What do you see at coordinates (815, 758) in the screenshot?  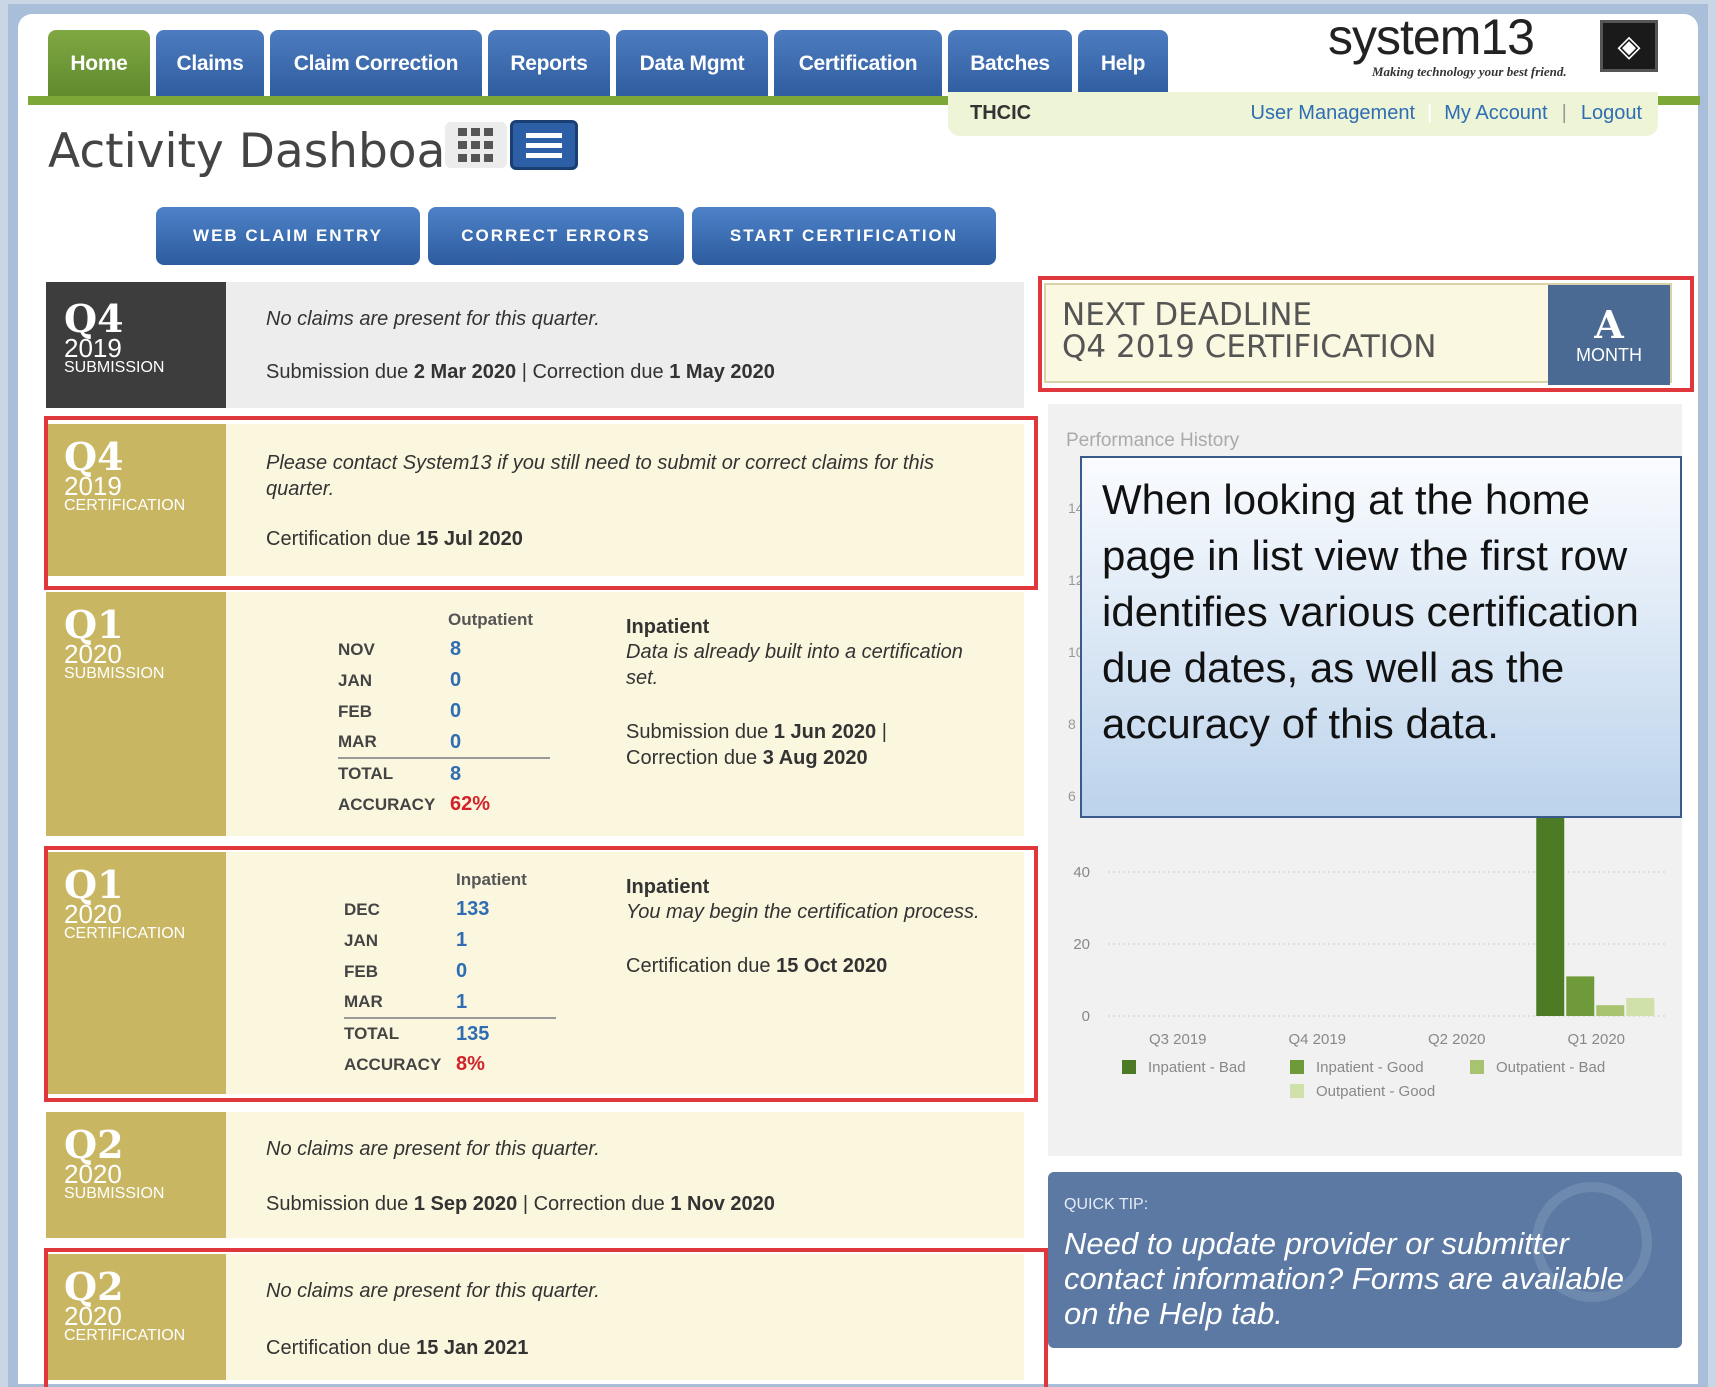 I see `correction-due-date: 3 Aug 2020` at bounding box center [815, 758].